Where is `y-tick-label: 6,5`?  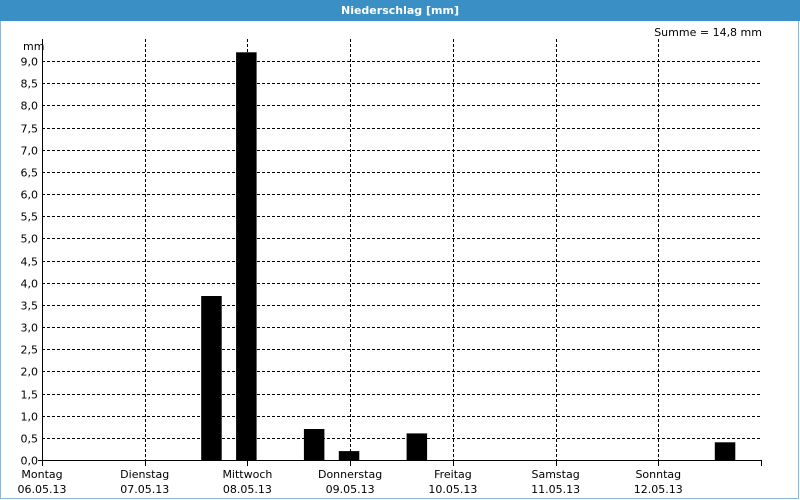
y-tick-label: 6,5 is located at coordinates (30, 173).